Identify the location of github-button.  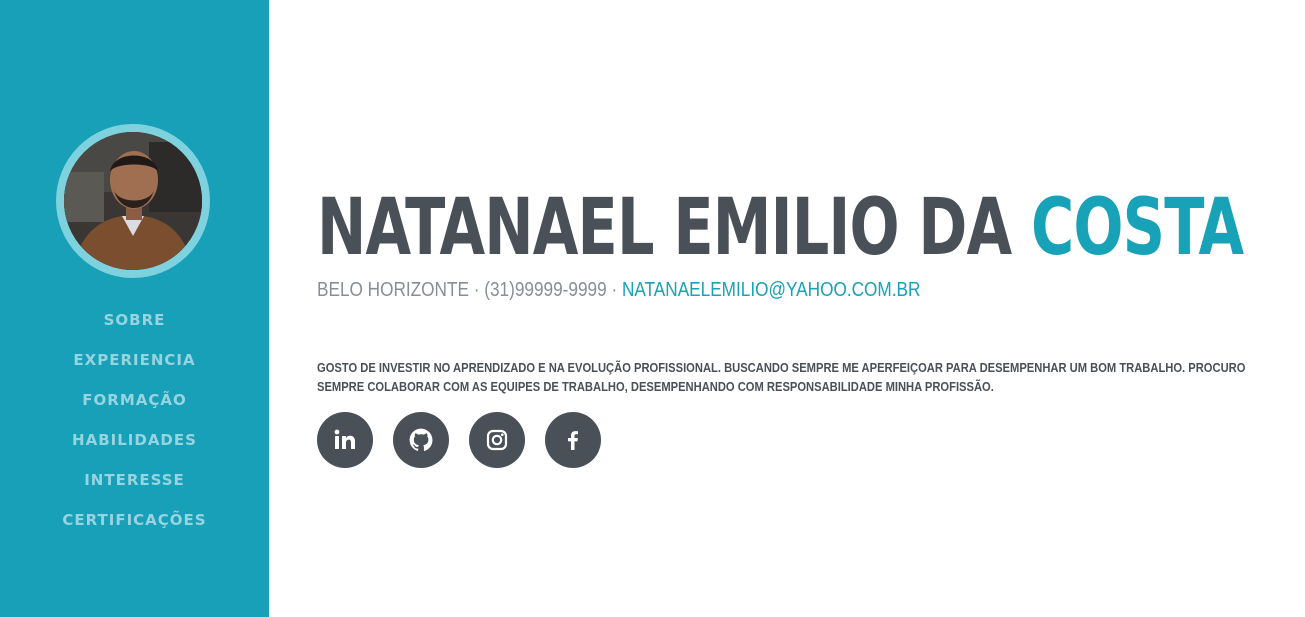
(421, 440).